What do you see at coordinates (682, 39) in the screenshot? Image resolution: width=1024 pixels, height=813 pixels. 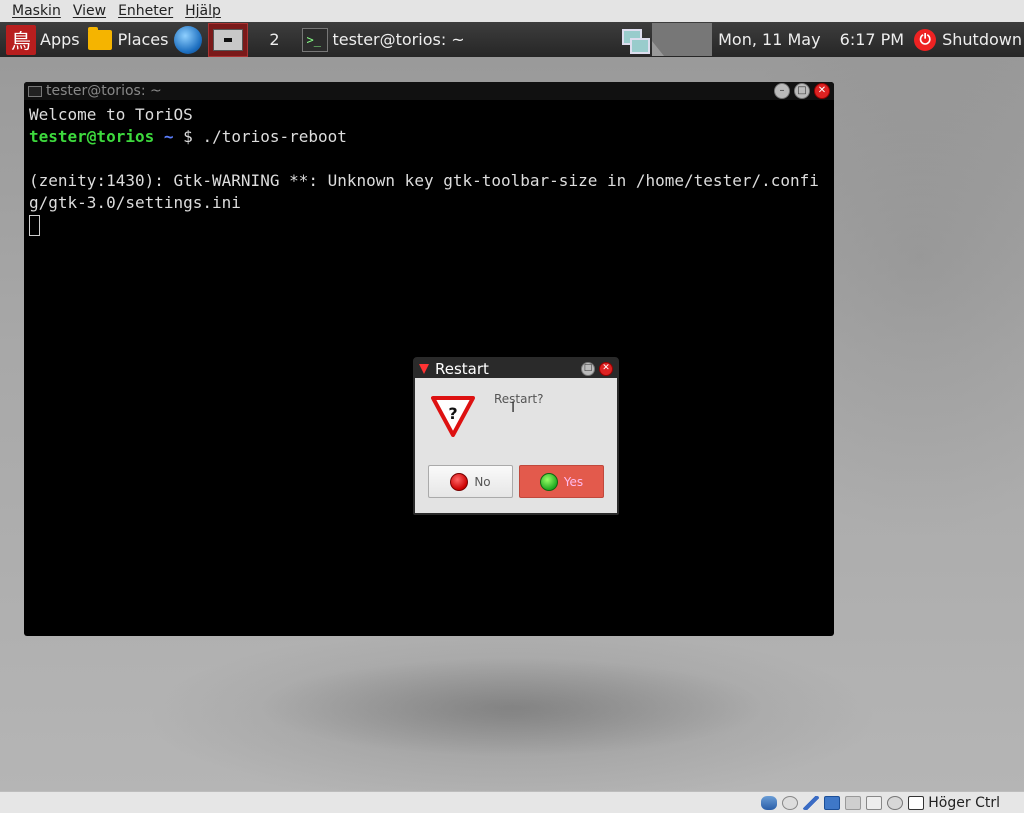 I see `system-tray` at bounding box center [682, 39].